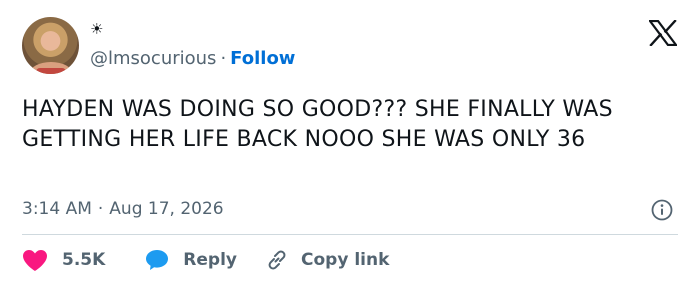  Describe the element at coordinates (662, 210) in the screenshot. I see `info-icon` at that location.